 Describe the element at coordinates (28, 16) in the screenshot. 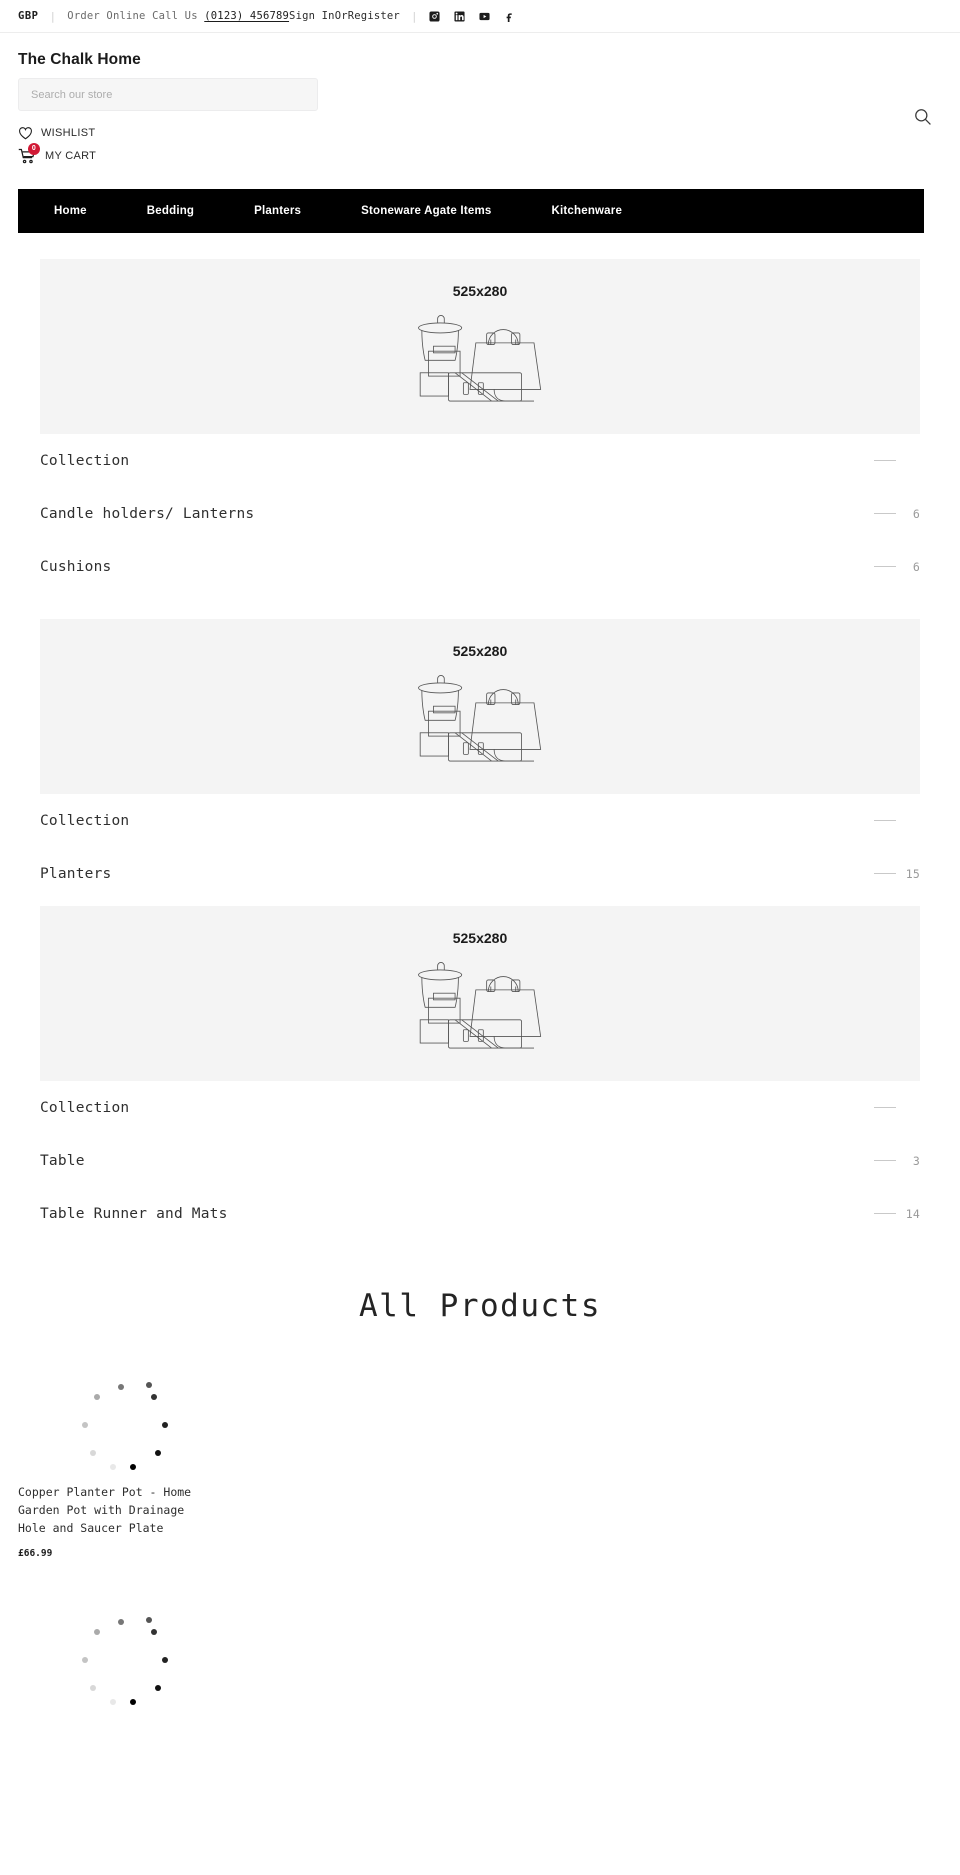

I see `currency-selector: GBP` at that location.